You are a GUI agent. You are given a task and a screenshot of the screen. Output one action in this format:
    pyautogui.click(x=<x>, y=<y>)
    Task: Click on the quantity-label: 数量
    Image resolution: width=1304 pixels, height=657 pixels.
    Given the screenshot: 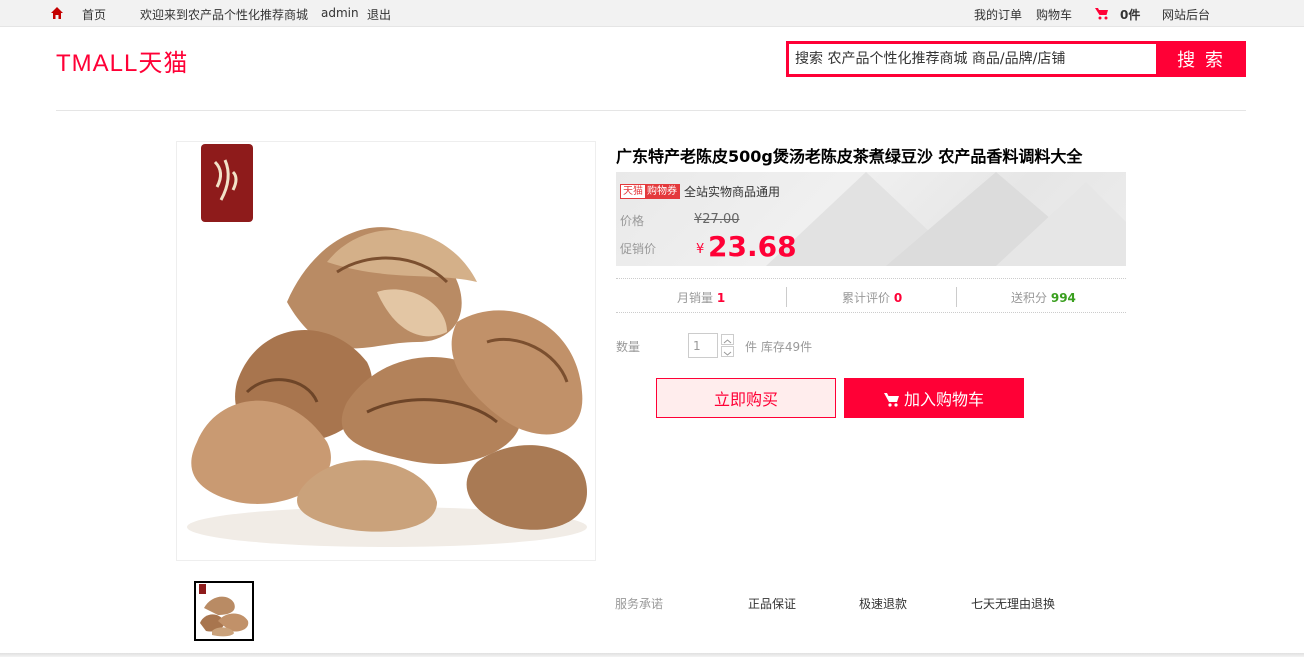 What is the action you would take?
    pyautogui.click(x=628, y=347)
    